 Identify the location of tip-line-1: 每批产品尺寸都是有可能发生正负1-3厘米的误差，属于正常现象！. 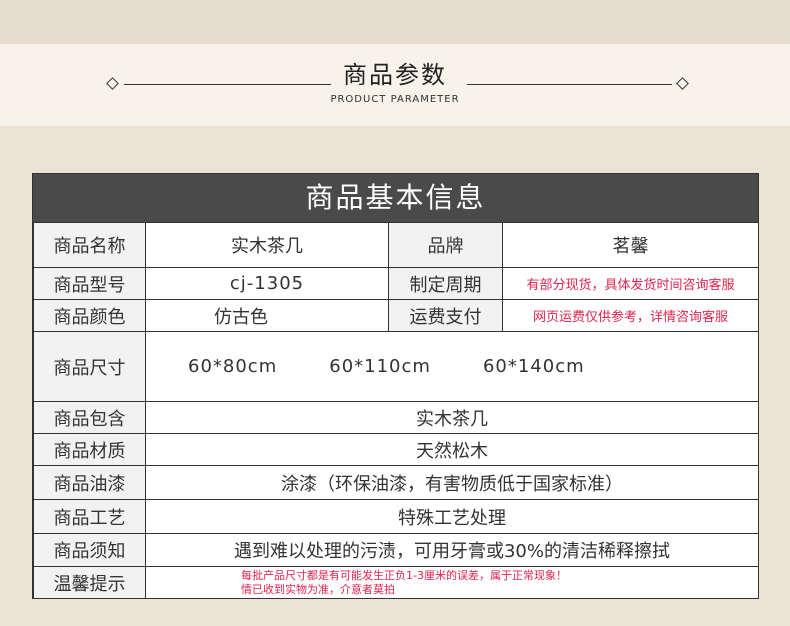
(404, 575).